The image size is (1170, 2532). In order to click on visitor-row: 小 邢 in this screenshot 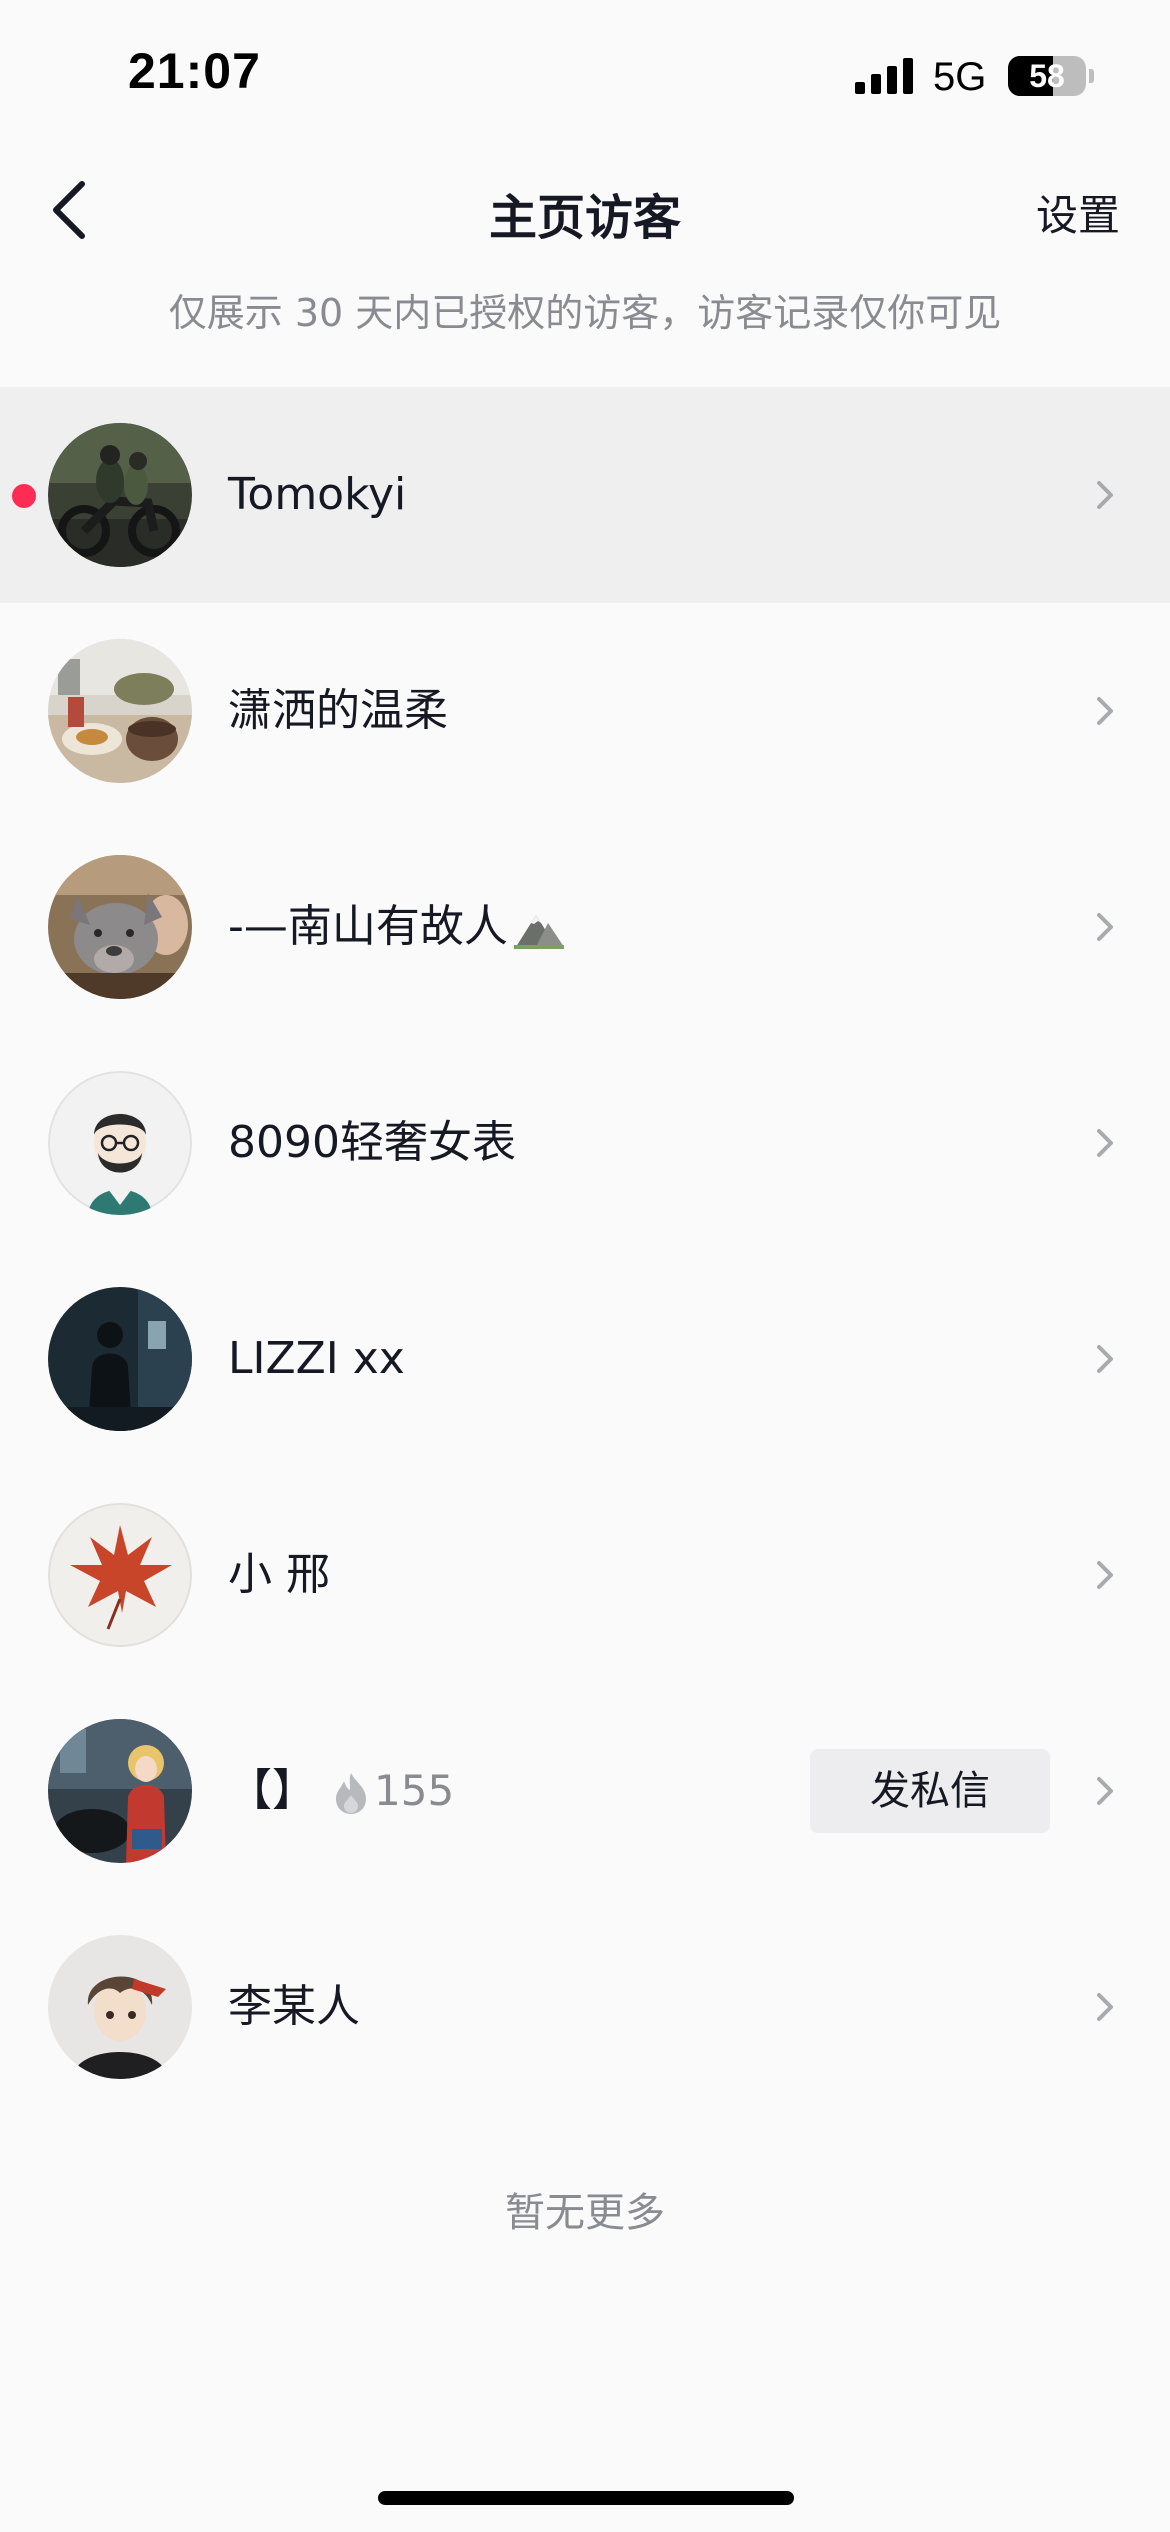, I will do `click(585, 1575)`.